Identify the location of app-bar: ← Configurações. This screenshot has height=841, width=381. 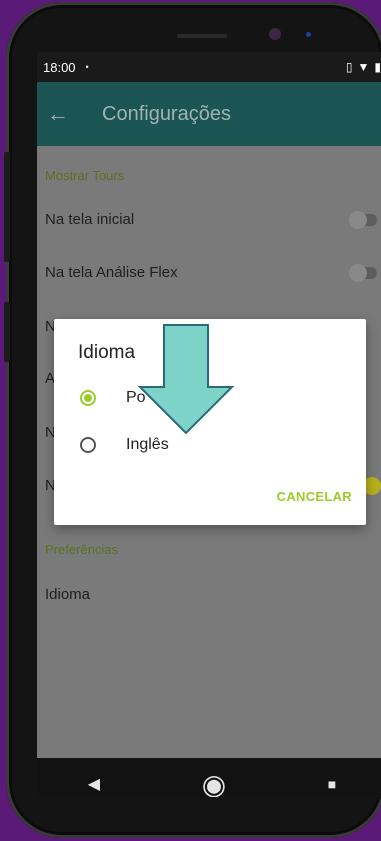
(209, 114).